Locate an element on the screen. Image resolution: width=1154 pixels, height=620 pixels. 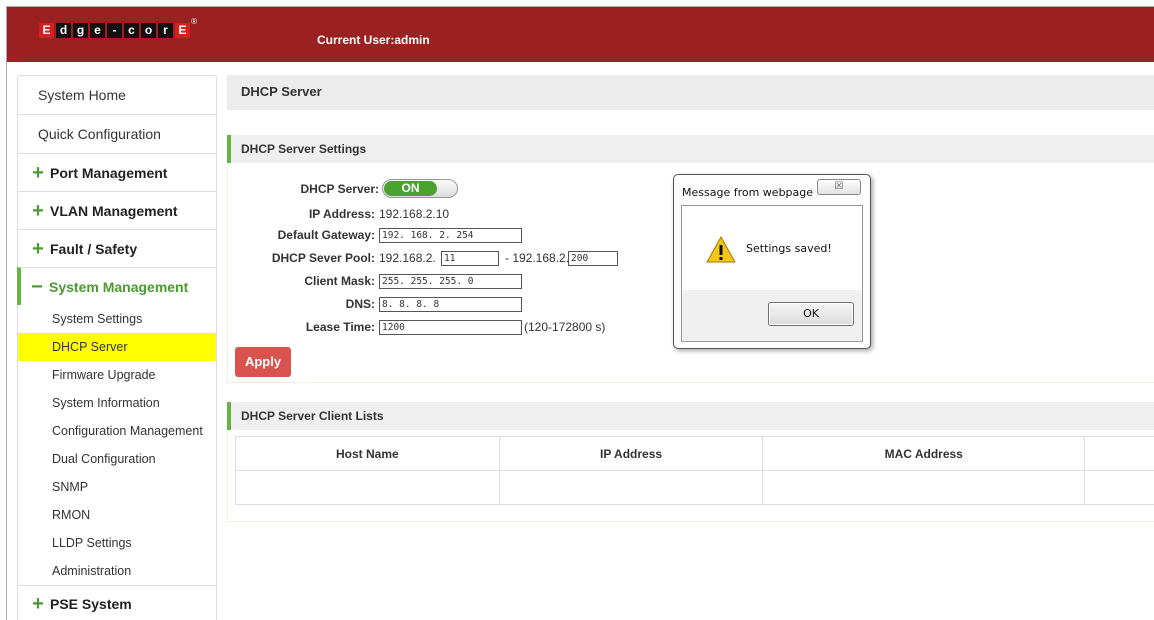
sidebar-item-dual-configuration: Dual Configuration is located at coordinates (117, 459).